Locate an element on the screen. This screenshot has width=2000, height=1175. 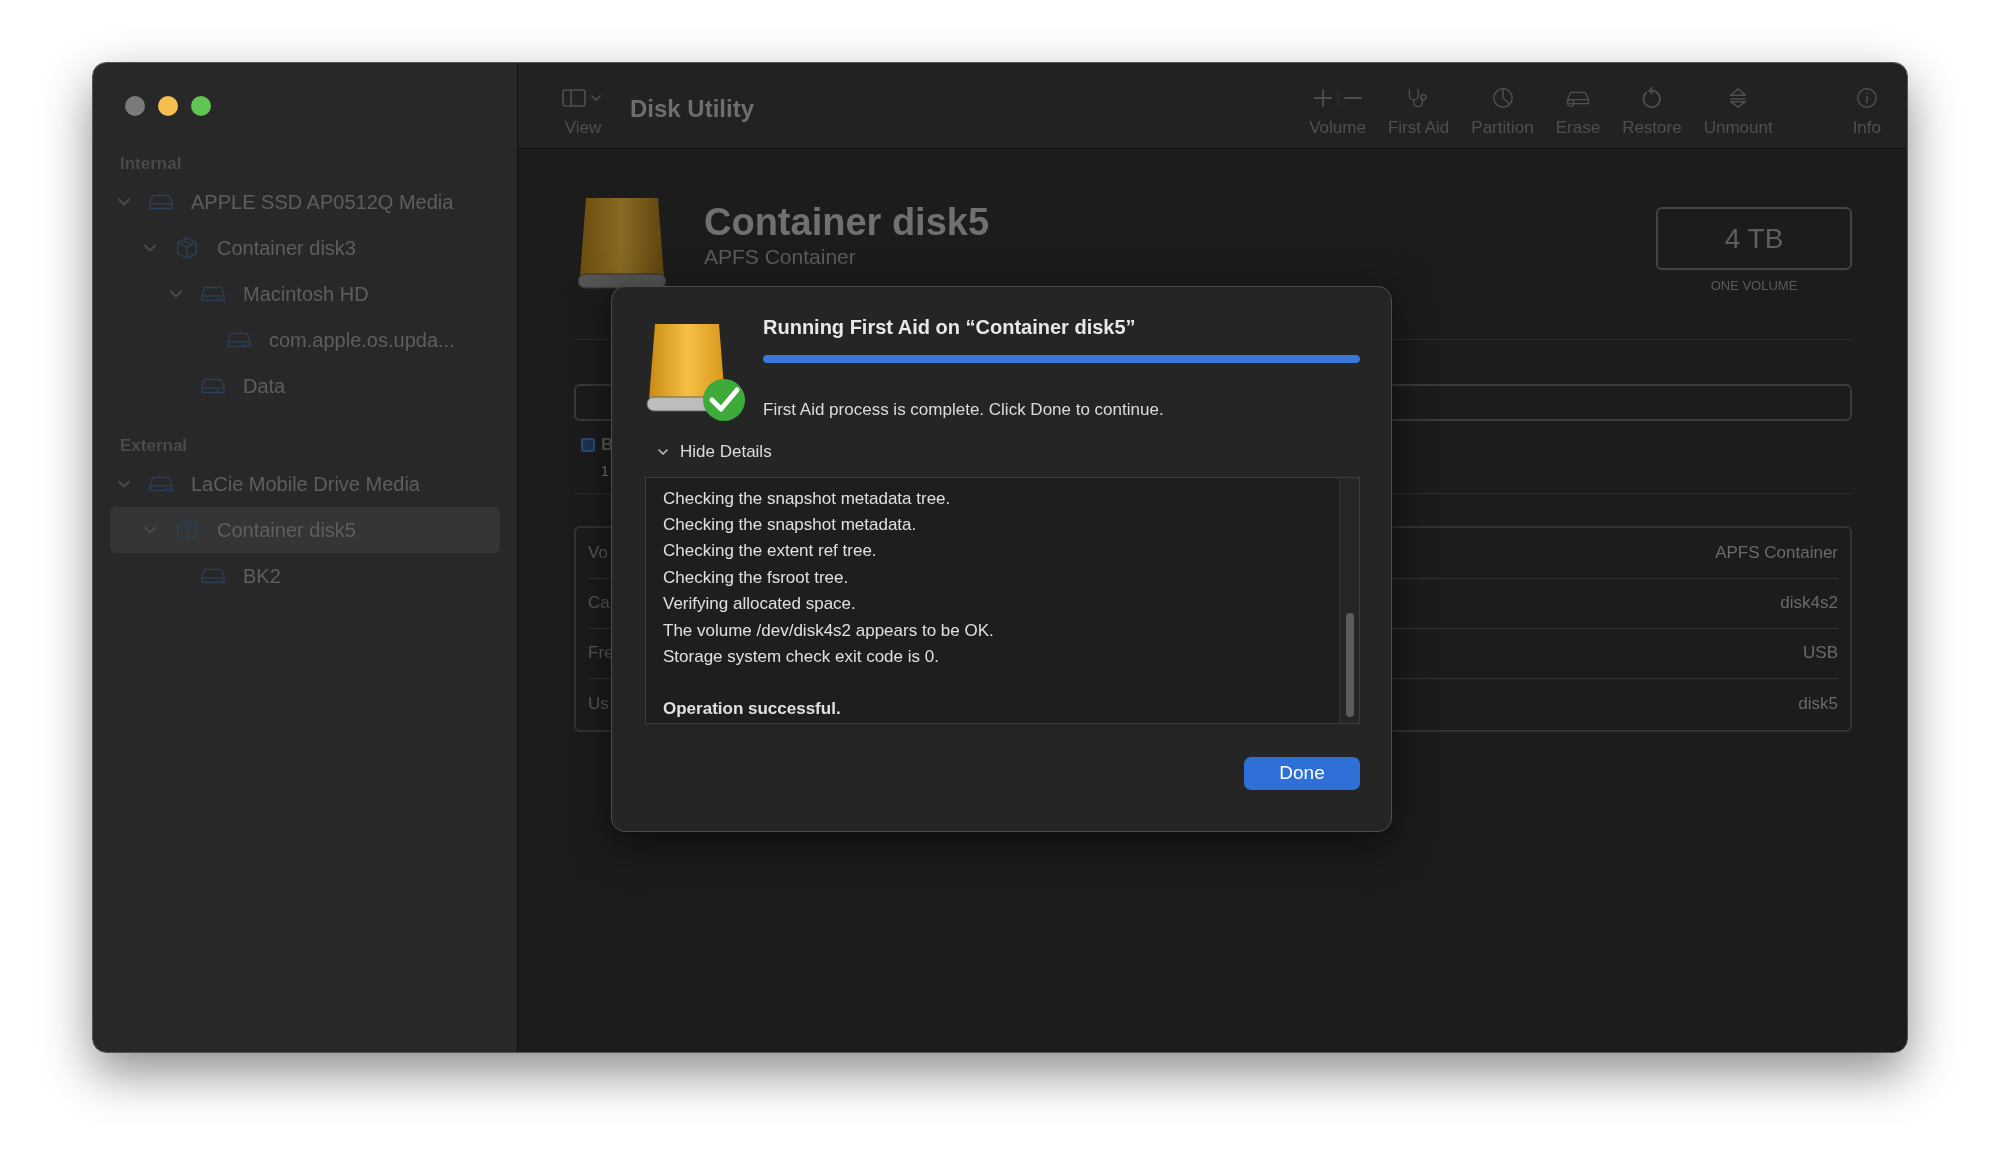
window-title: Disk Utility is located at coordinates (692, 108).